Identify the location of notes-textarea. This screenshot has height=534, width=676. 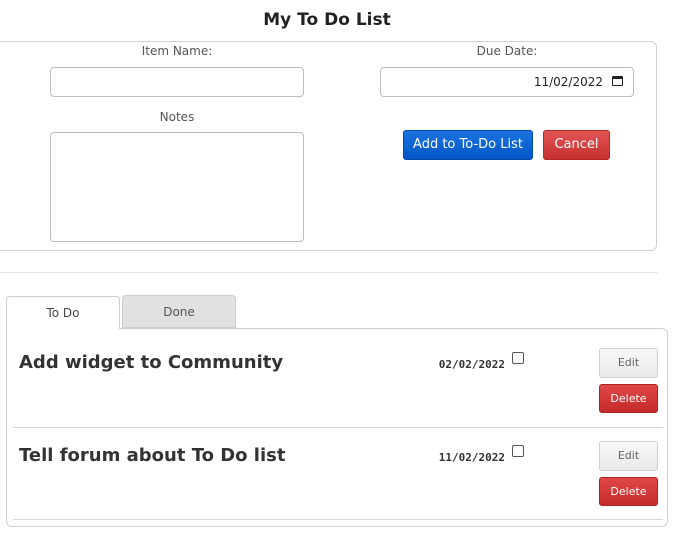
(177, 187).